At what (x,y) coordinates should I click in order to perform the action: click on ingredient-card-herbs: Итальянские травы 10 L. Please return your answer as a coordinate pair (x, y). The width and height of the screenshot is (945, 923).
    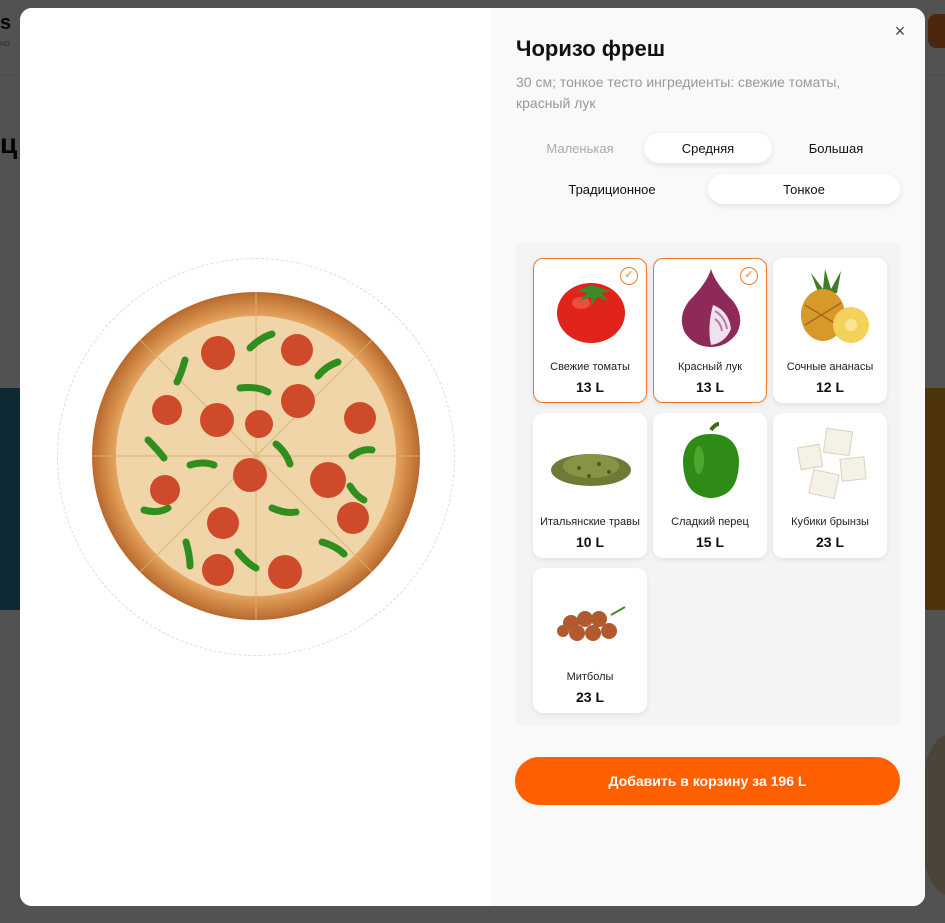
    Looking at the image, I should click on (590, 485).